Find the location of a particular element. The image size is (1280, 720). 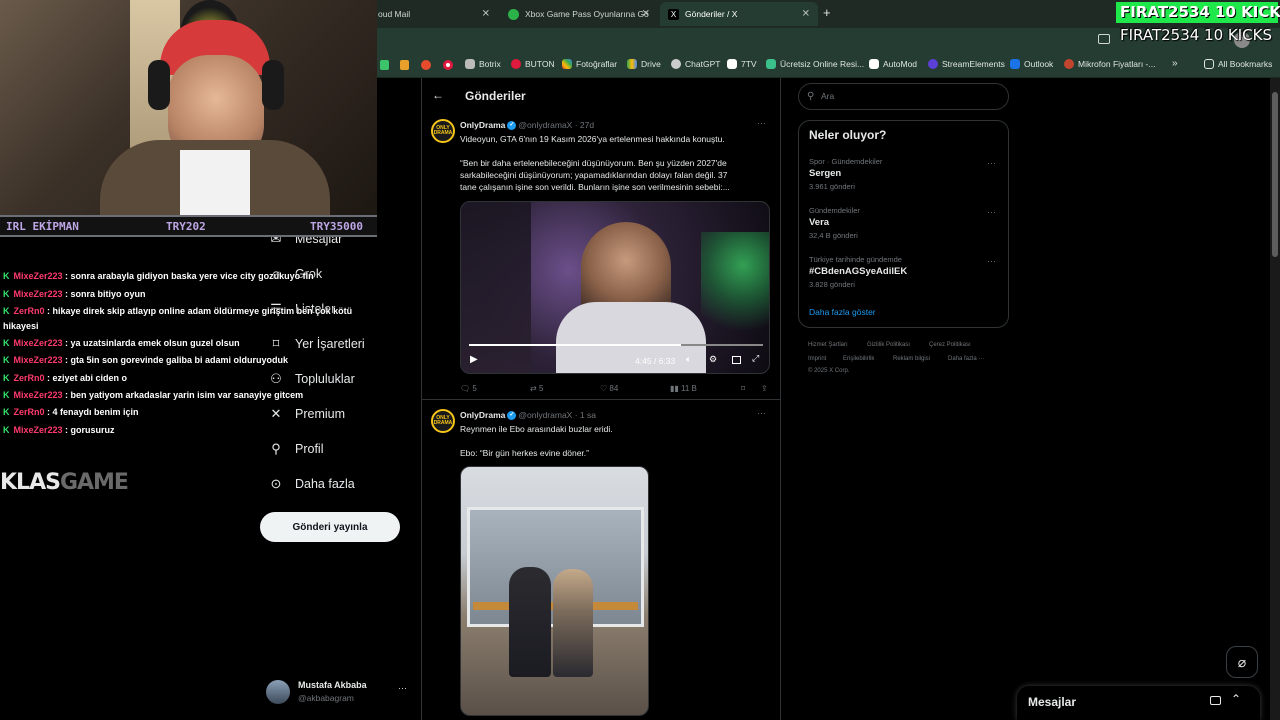

share-icon: ⇪ is located at coordinates (764, 388).